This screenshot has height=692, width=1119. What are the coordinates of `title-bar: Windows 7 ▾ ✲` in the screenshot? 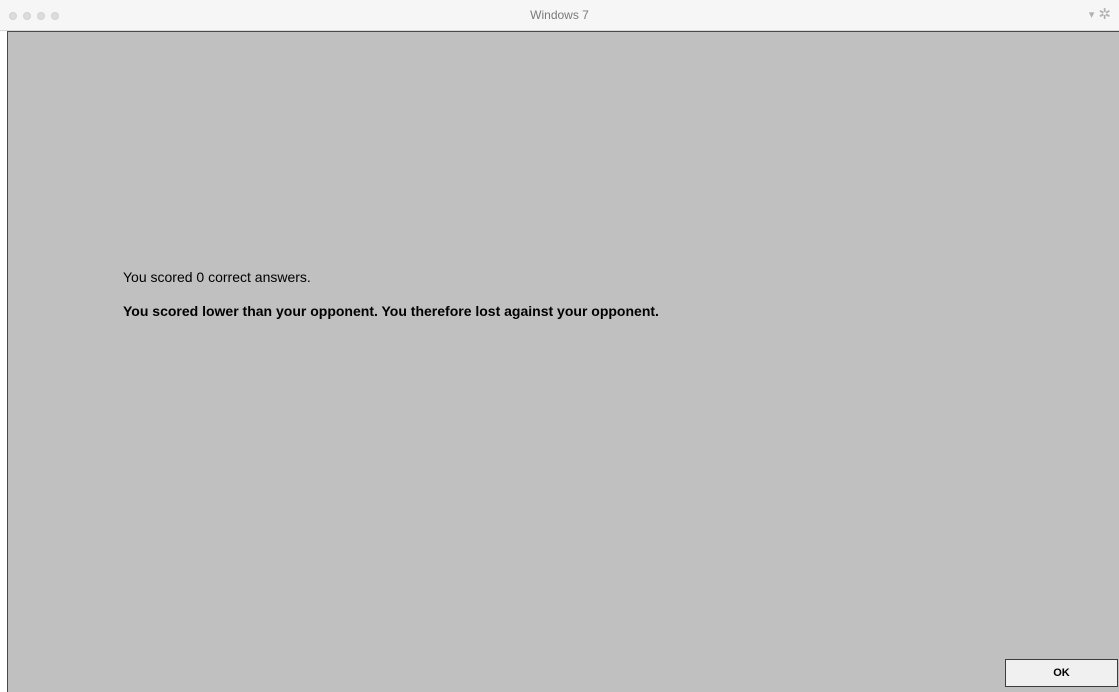 It's located at (559, 15).